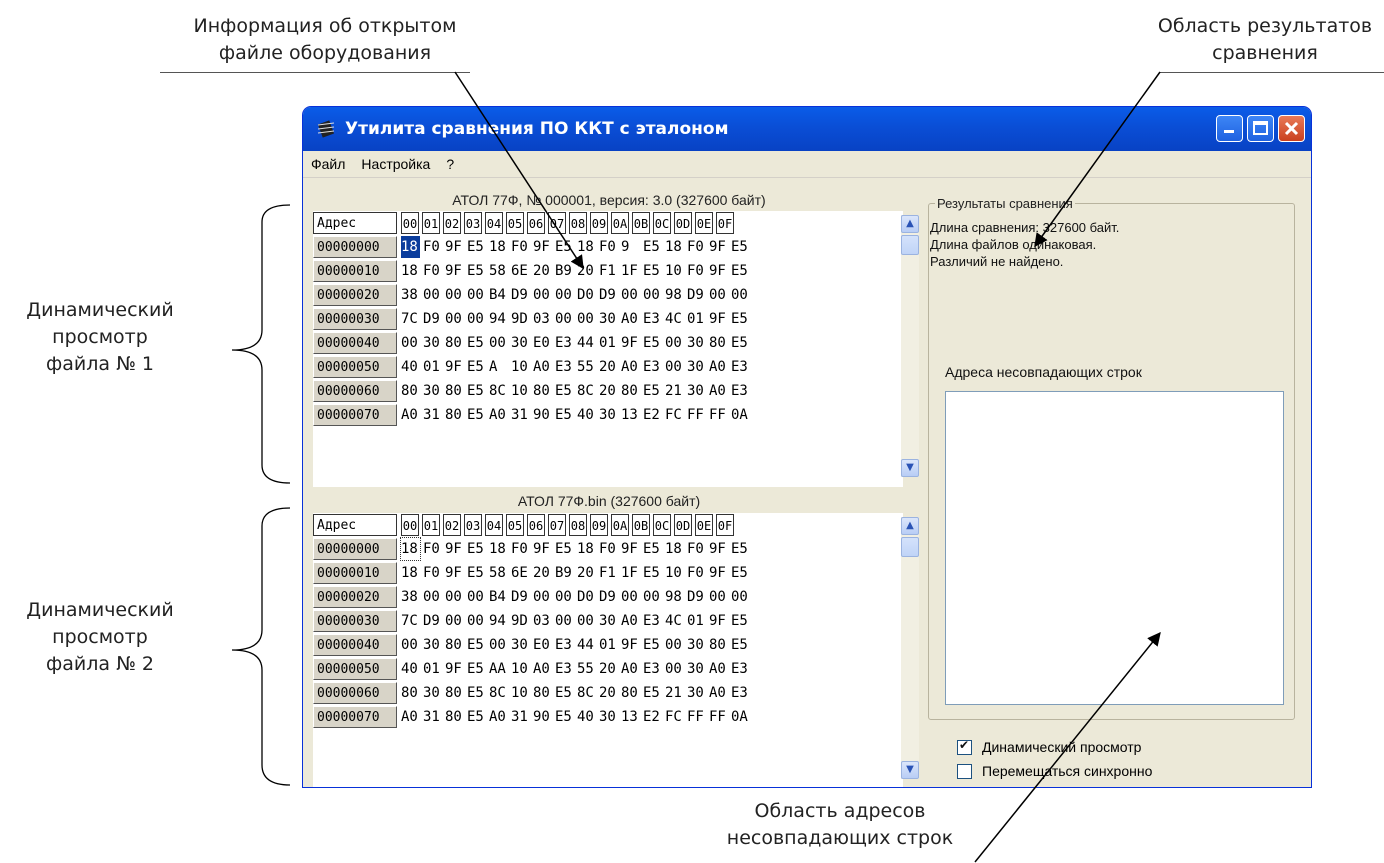 This screenshot has height=863, width=1384. What do you see at coordinates (395, 164) in the screenshot?
I see `menu-settings: Настройка` at bounding box center [395, 164].